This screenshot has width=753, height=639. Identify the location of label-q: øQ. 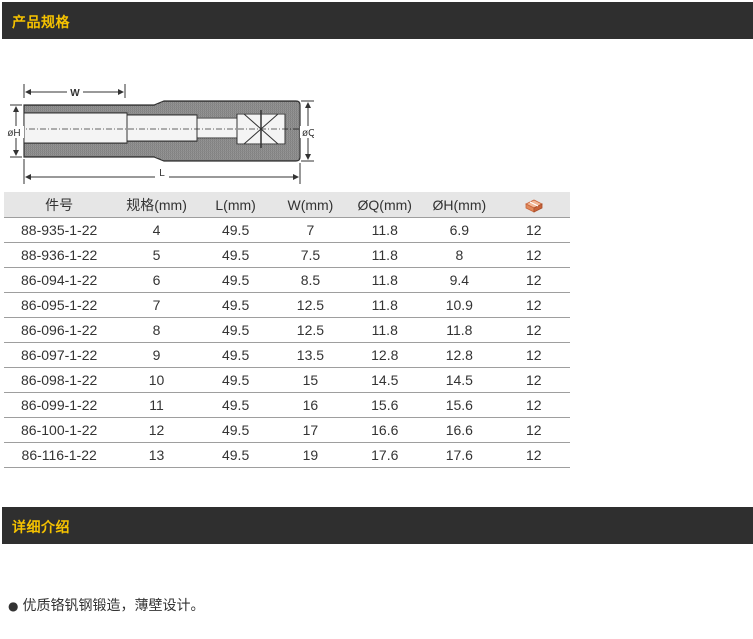
(308, 133).